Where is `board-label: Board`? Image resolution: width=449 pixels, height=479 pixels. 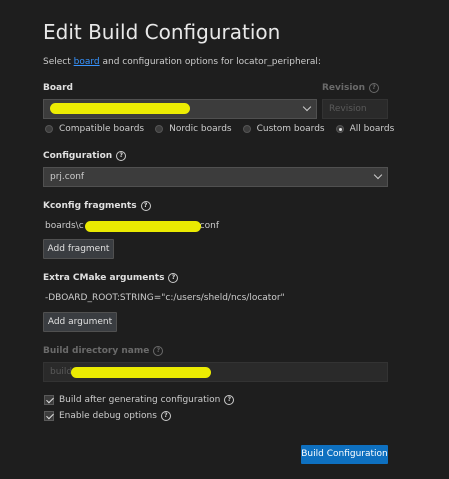 board-label: Board is located at coordinates (58, 88).